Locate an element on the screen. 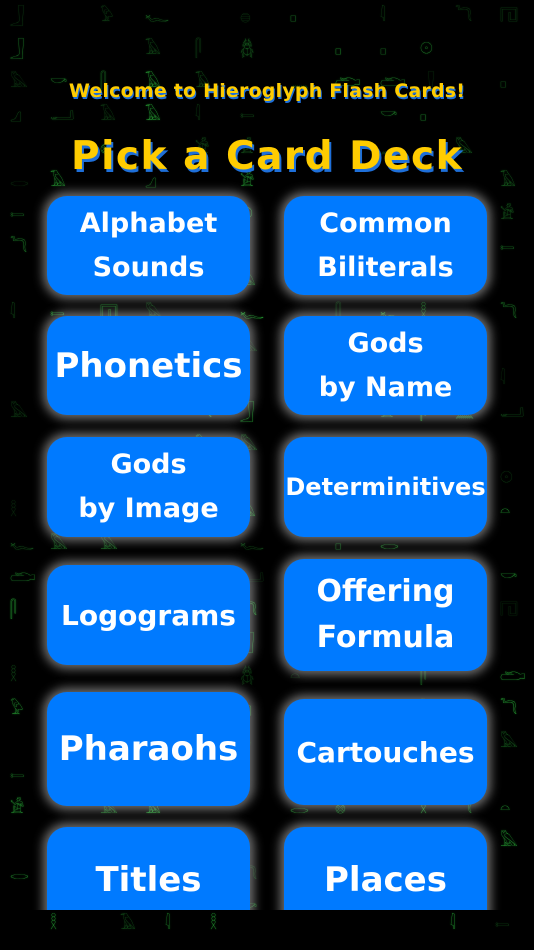 The image size is (534, 950). hieroglyph-glyph: 𓐍 is located at coordinates (245, 15).